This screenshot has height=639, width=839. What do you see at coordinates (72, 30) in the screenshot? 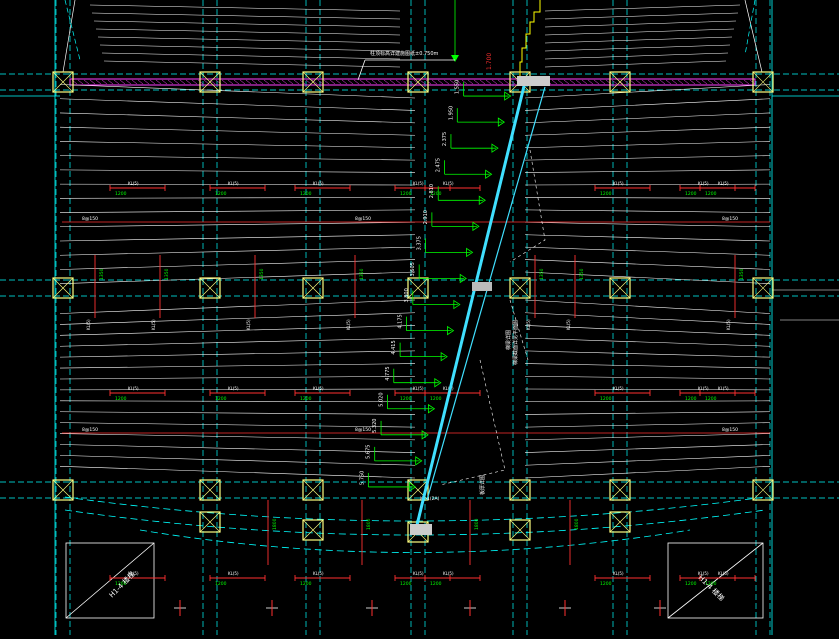
I see `top-outline-dash` at bounding box center [72, 30].